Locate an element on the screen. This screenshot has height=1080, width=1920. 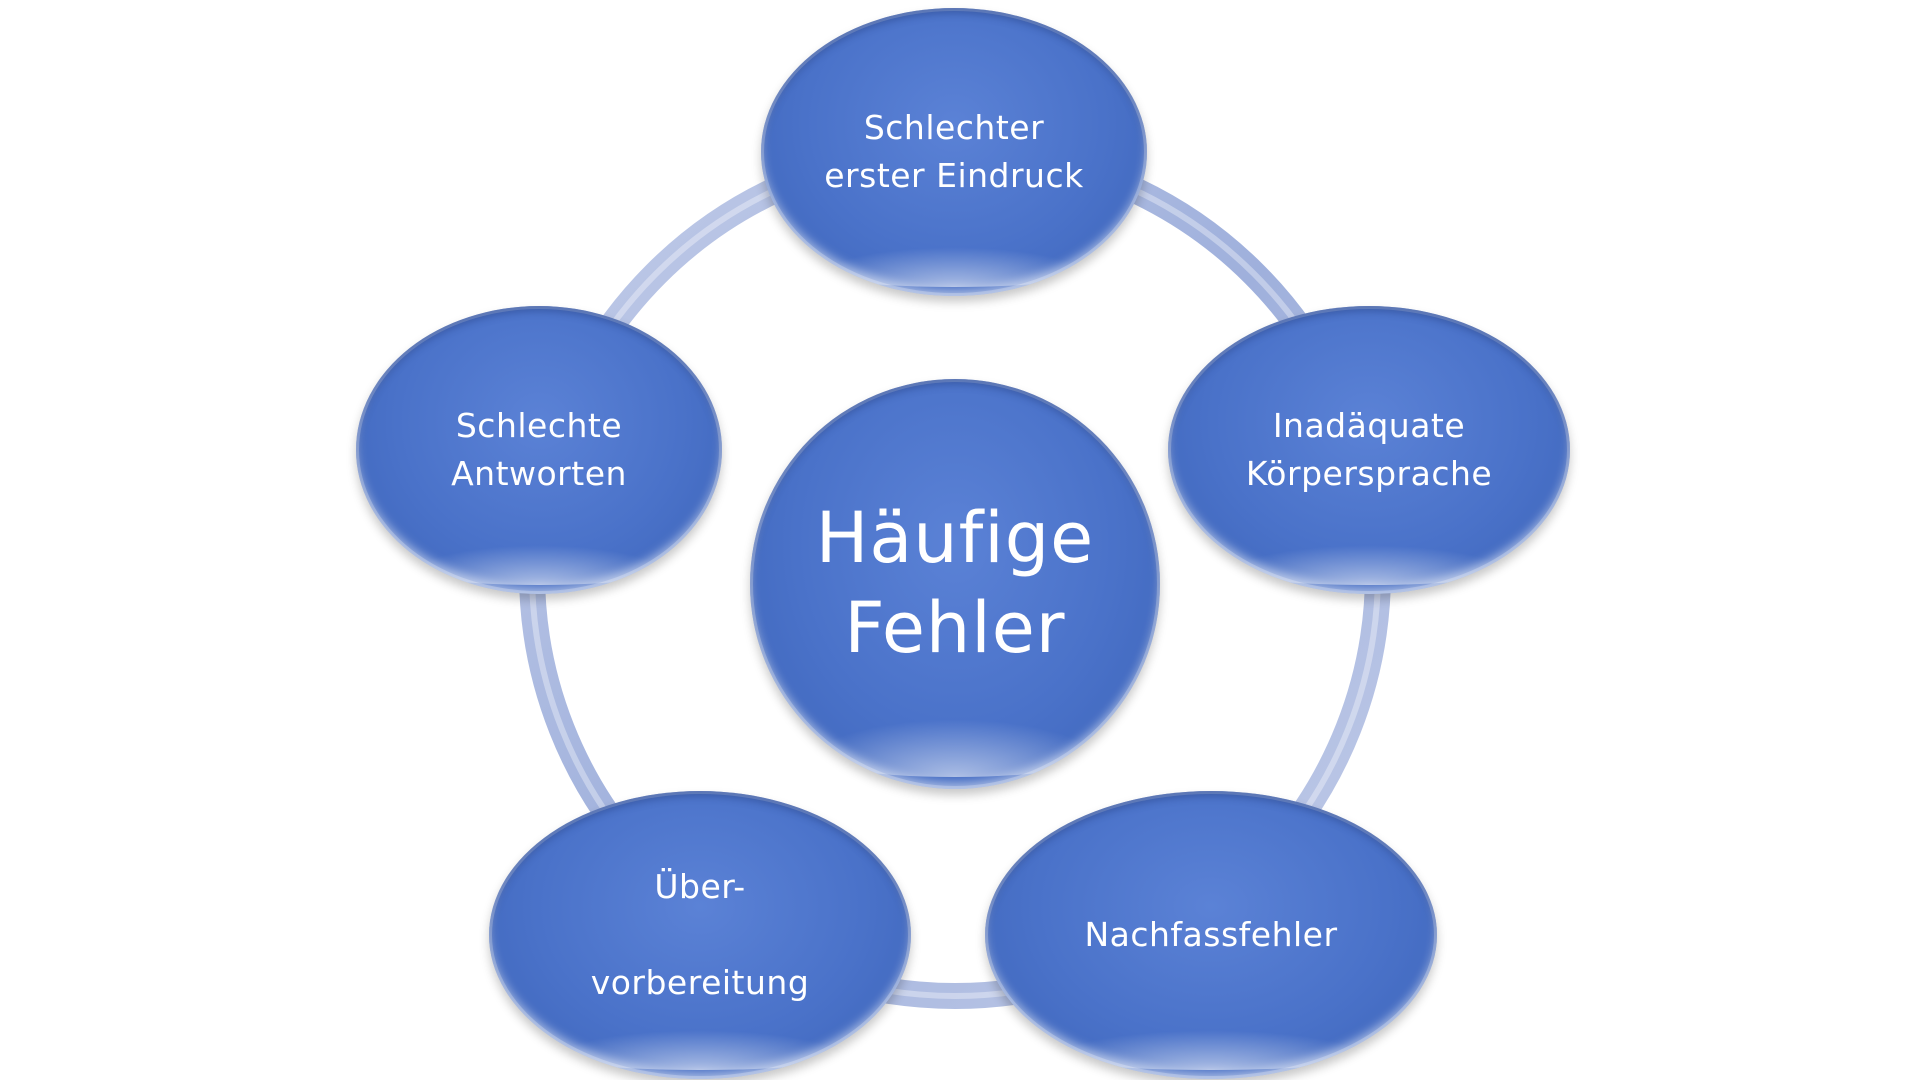
node-label: Nachfassfehler is located at coordinates (1211, 935).